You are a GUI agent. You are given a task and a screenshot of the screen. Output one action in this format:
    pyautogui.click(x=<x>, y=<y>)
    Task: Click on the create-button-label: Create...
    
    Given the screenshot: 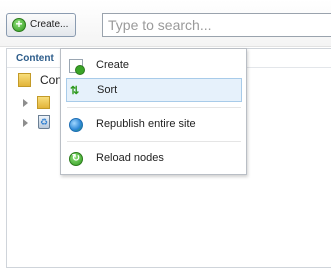 What is the action you would take?
    pyautogui.click(x=49, y=24)
    